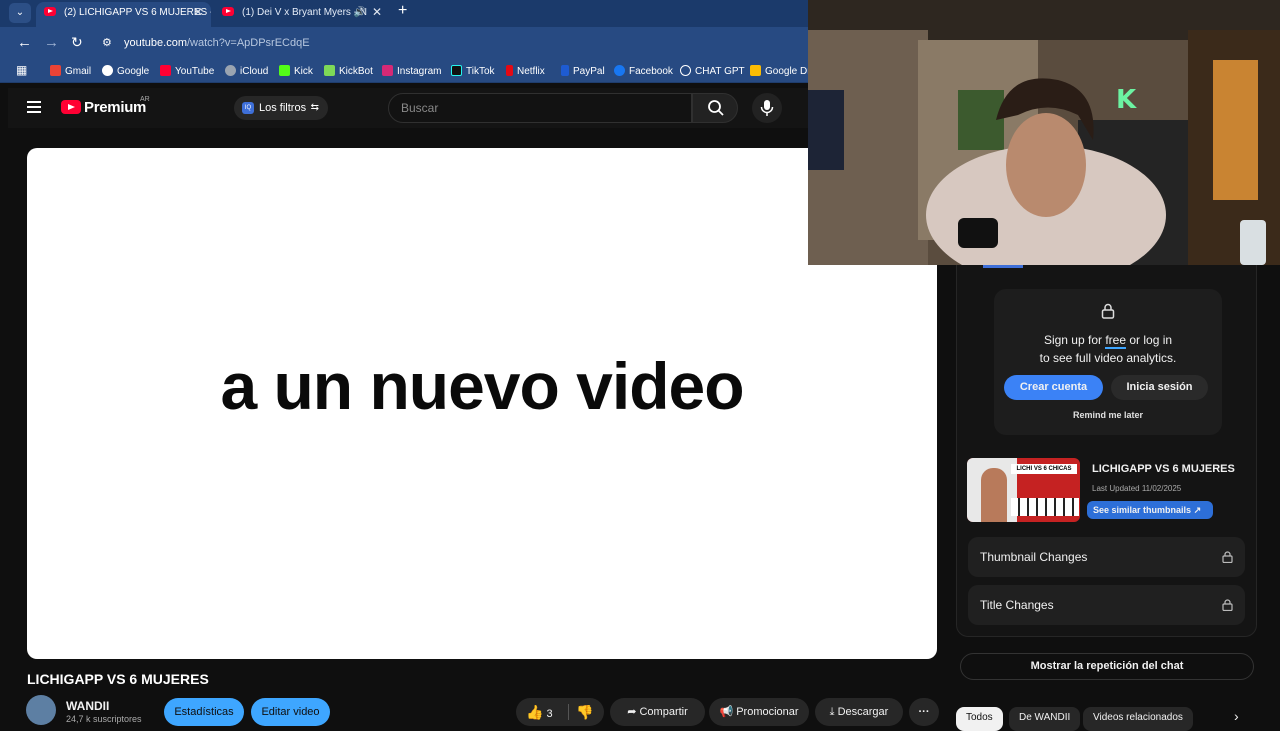 This screenshot has width=1280, height=731. I want to click on youtube-logo-icon, so click(71, 107).